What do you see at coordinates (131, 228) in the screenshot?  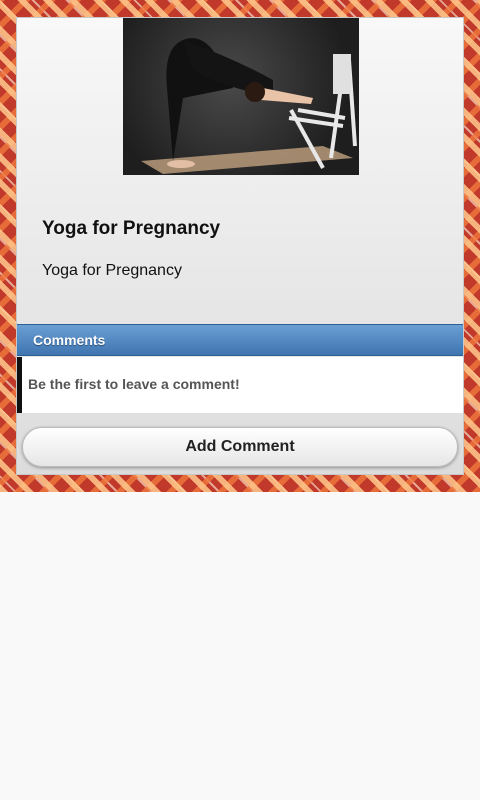 I see `page-title: Yoga for Pregnancy` at bounding box center [131, 228].